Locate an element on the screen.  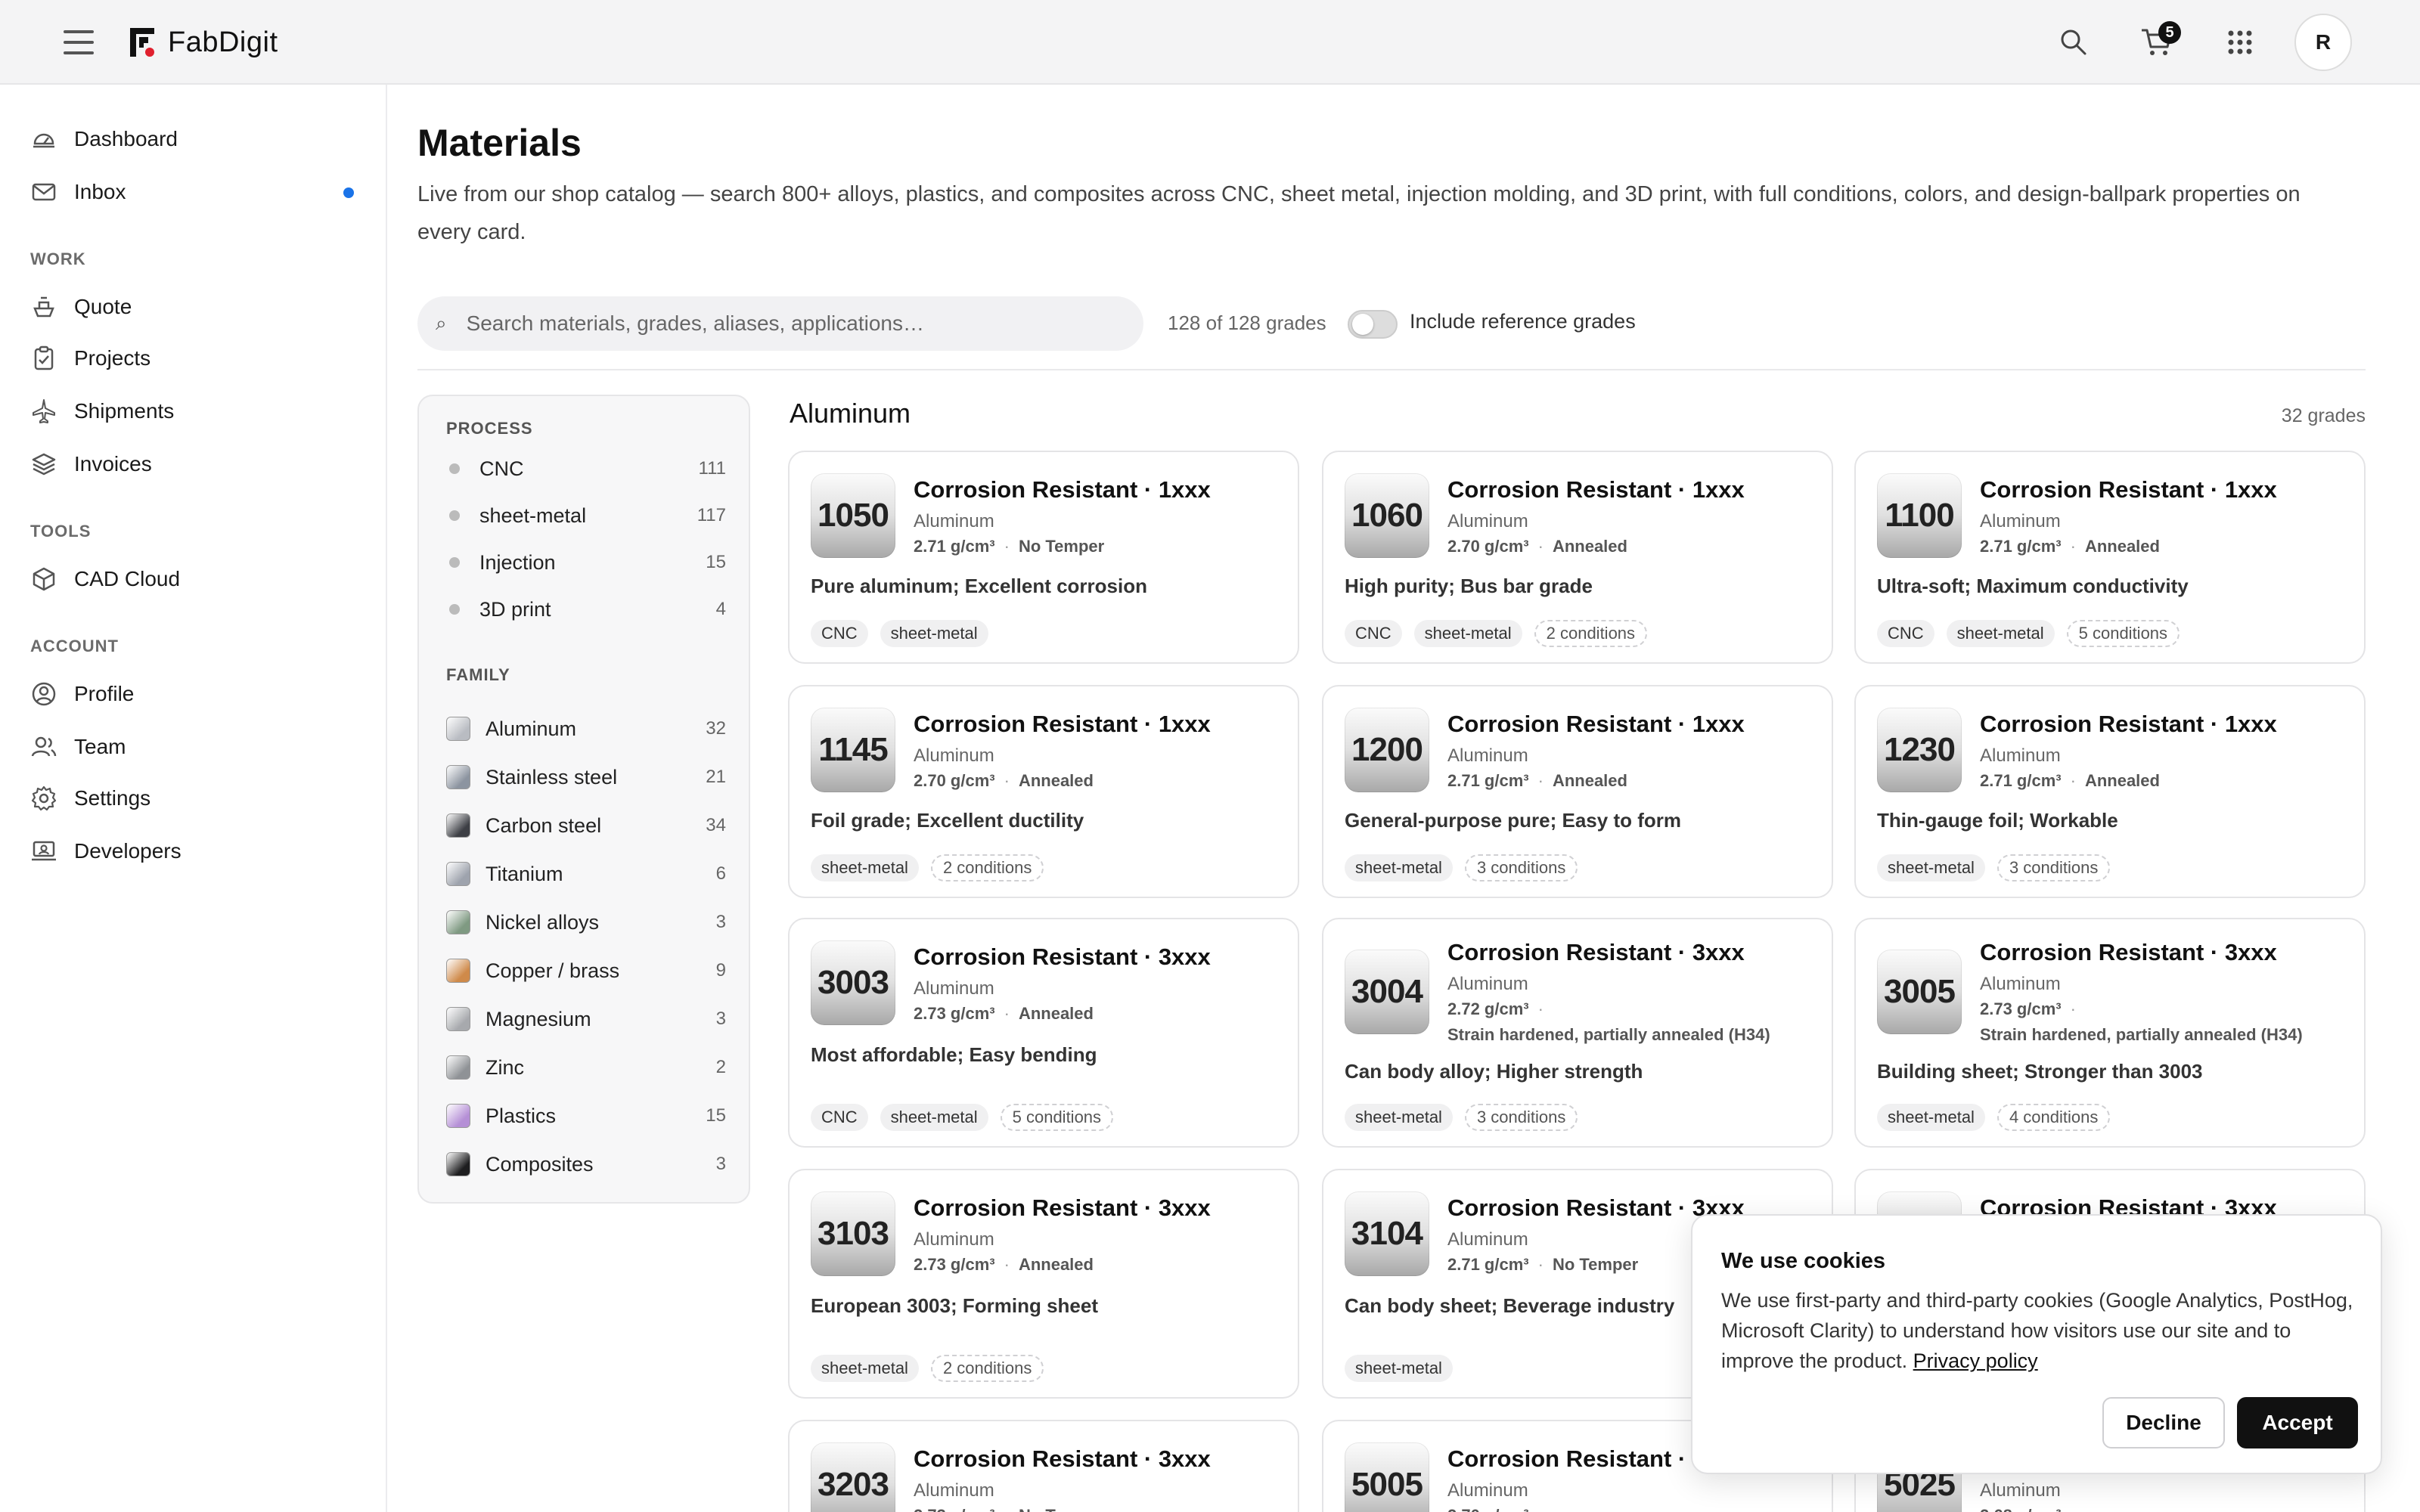
card-properties: 2.70 g/cm³ · Annealed is located at coordinates (1537, 546).